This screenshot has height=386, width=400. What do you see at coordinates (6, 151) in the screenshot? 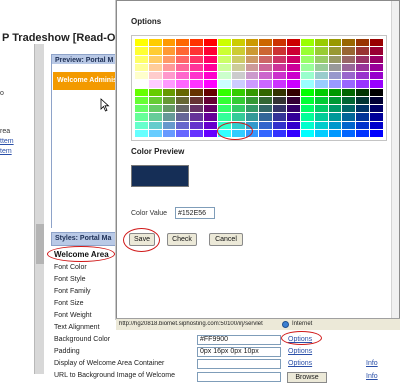
I see `left-nav-link: tem` at bounding box center [6, 151].